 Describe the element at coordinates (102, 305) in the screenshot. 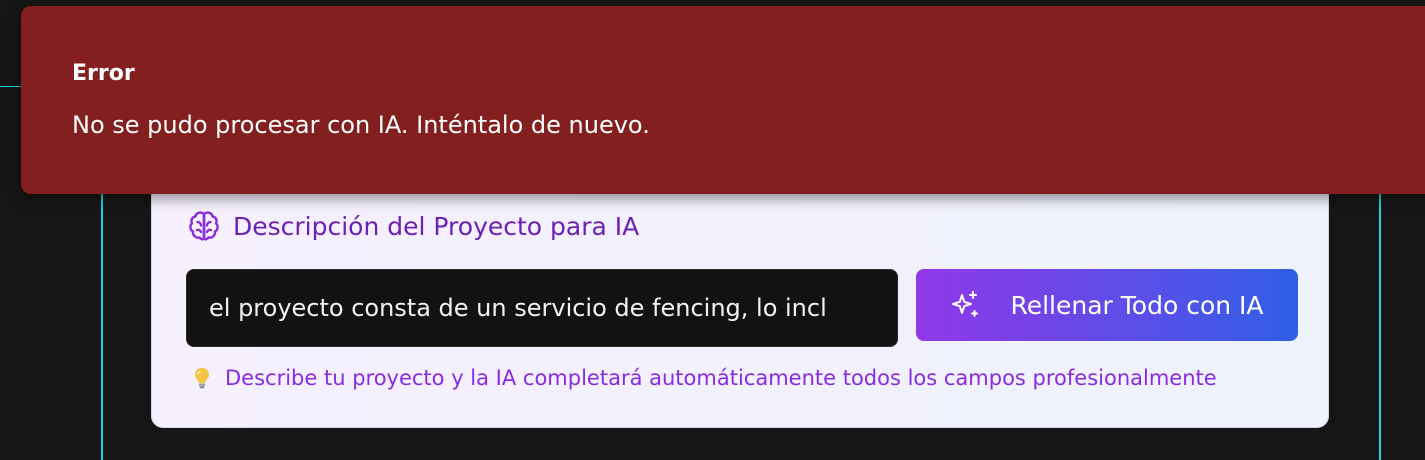

I see `guide-line-left` at that location.